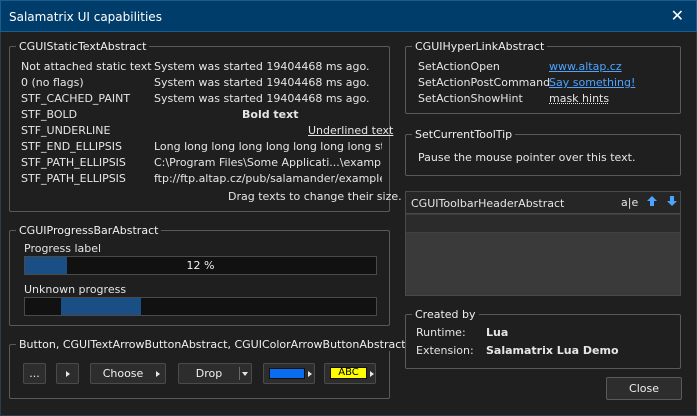 This screenshot has width=697, height=416. Describe the element at coordinates (86, 66) in the screenshot. I see `static-row-label-0: Not attached static text` at that location.